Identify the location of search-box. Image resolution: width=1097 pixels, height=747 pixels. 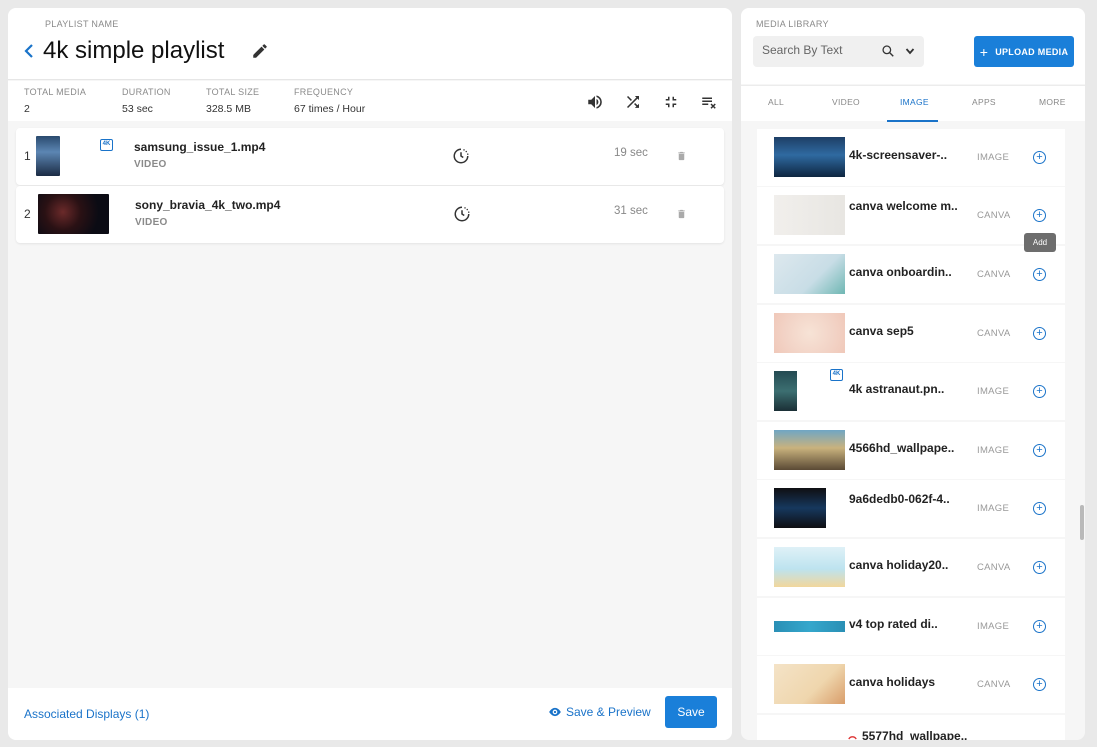
(838, 51).